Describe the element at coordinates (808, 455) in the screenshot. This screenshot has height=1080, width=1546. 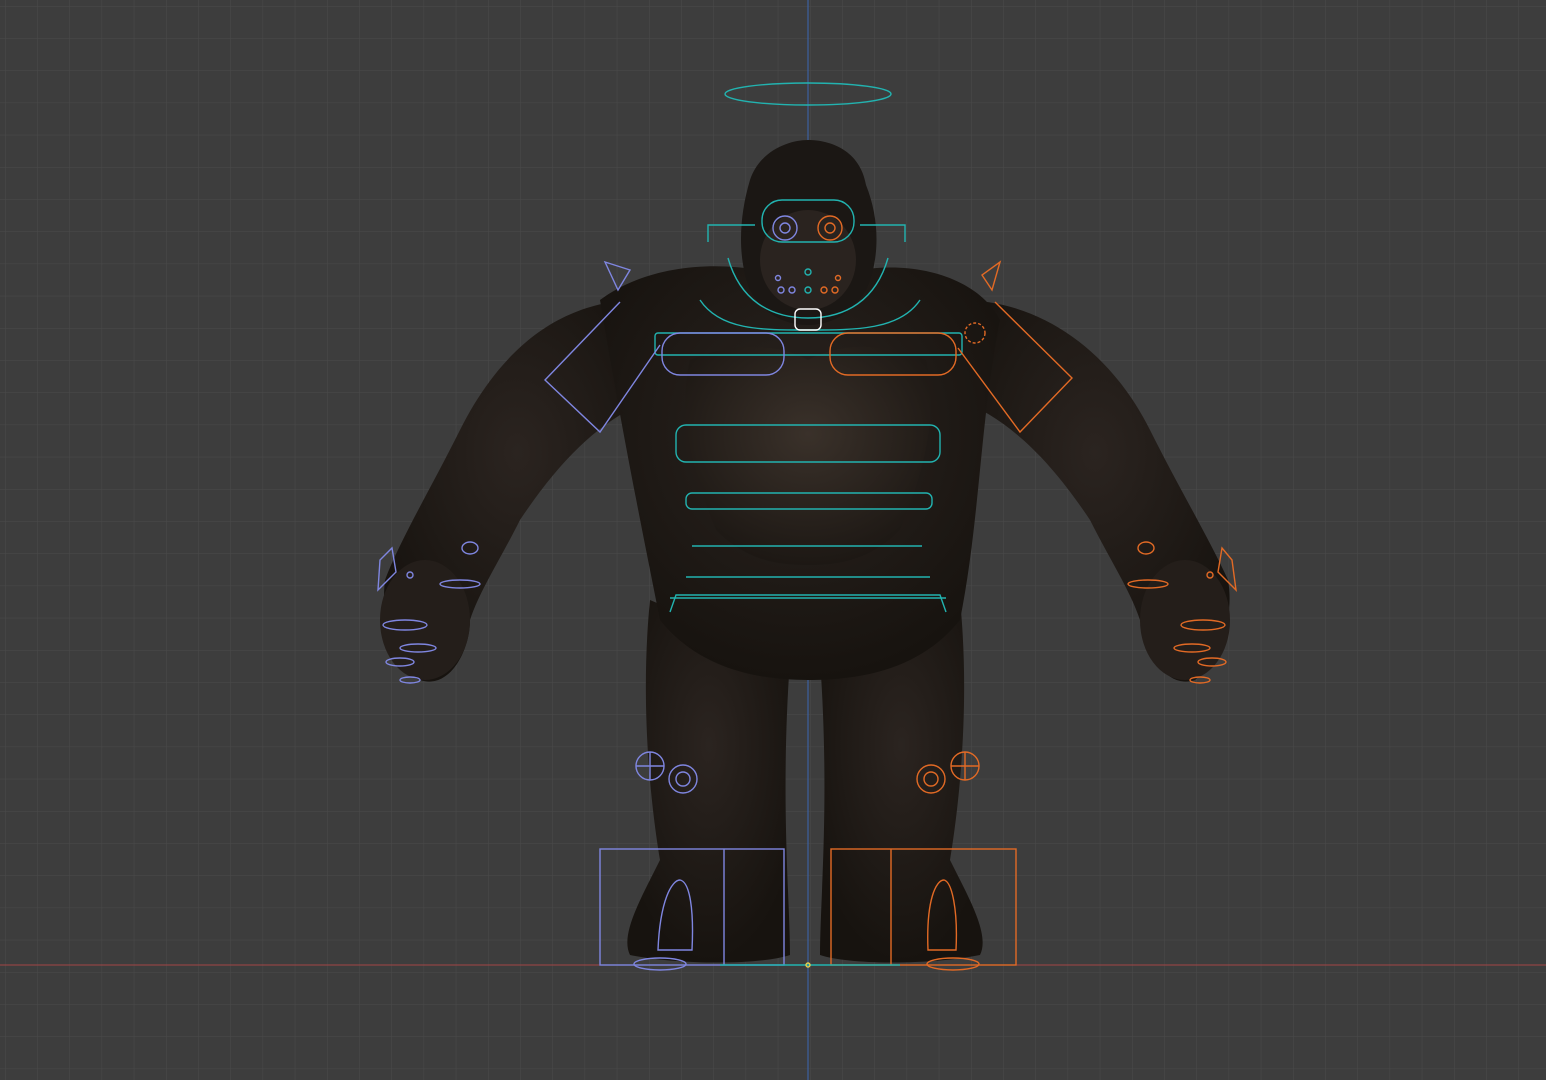
I see `gorilla-chest` at that location.